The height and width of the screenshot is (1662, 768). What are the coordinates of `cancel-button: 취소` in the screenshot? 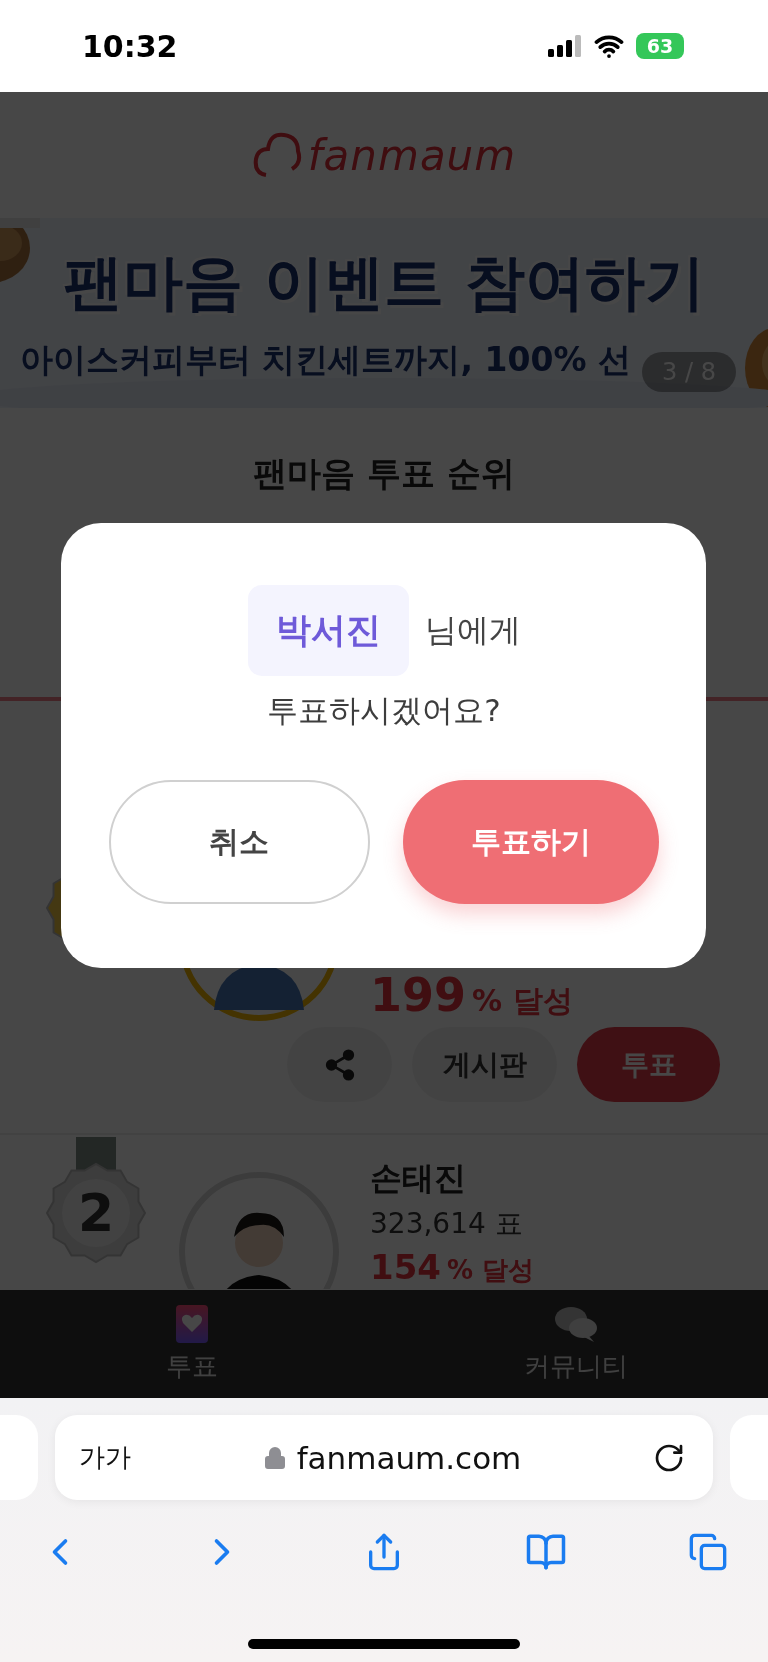 It's located at (239, 842).